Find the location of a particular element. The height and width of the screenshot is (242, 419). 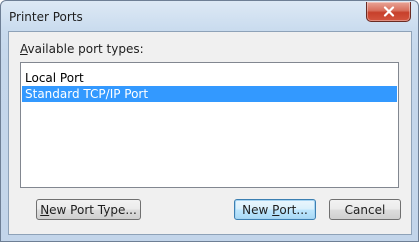

mnemonic-p: P is located at coordinates (276, 209).